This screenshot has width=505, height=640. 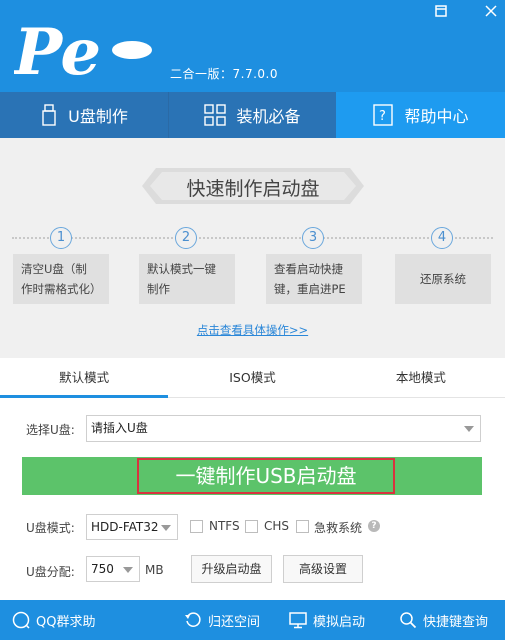 I want to click on ntfs-checkbox, so click(x=196, y=526).